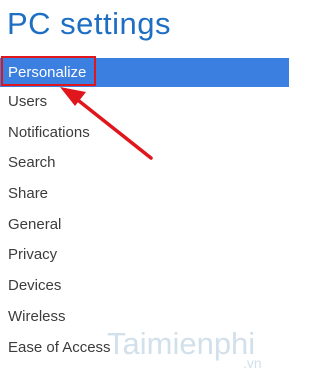  Describe the element at coordinates (89, 23) in the screenshot. I see `page-title: PC settings` at that location.